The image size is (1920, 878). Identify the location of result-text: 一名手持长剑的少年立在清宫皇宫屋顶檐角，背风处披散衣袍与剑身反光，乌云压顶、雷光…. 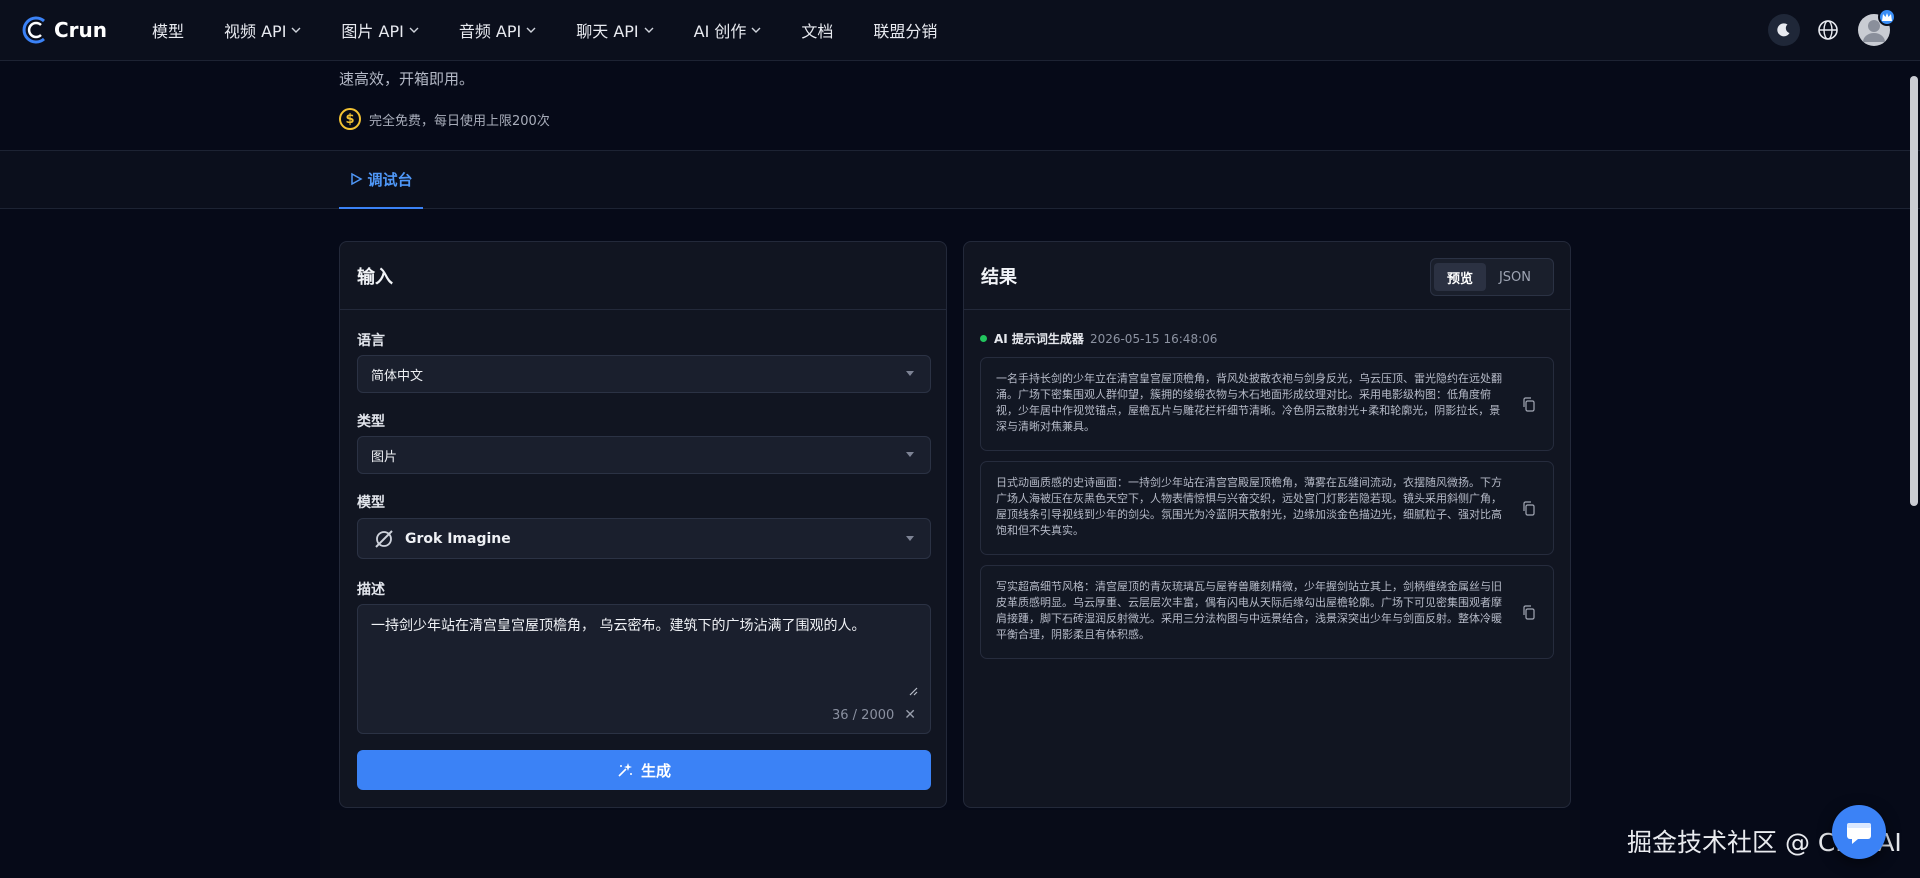
(1249, 402).